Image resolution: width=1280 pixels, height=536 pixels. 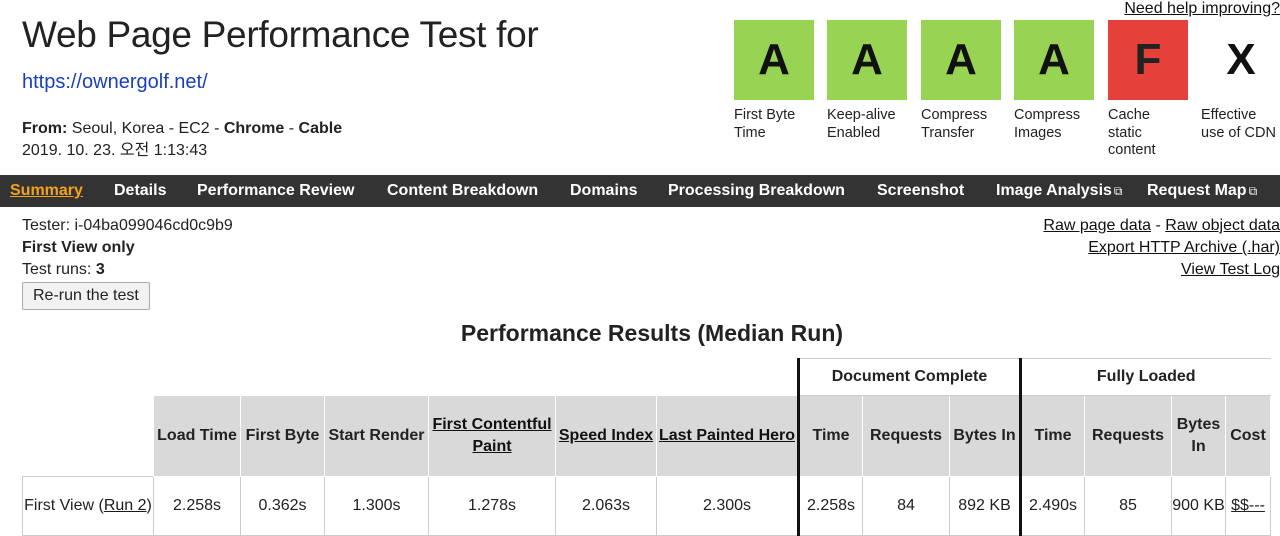 I want to click on col-last-painted-hero: Last Painted Hero, so click(x=727, y=436).